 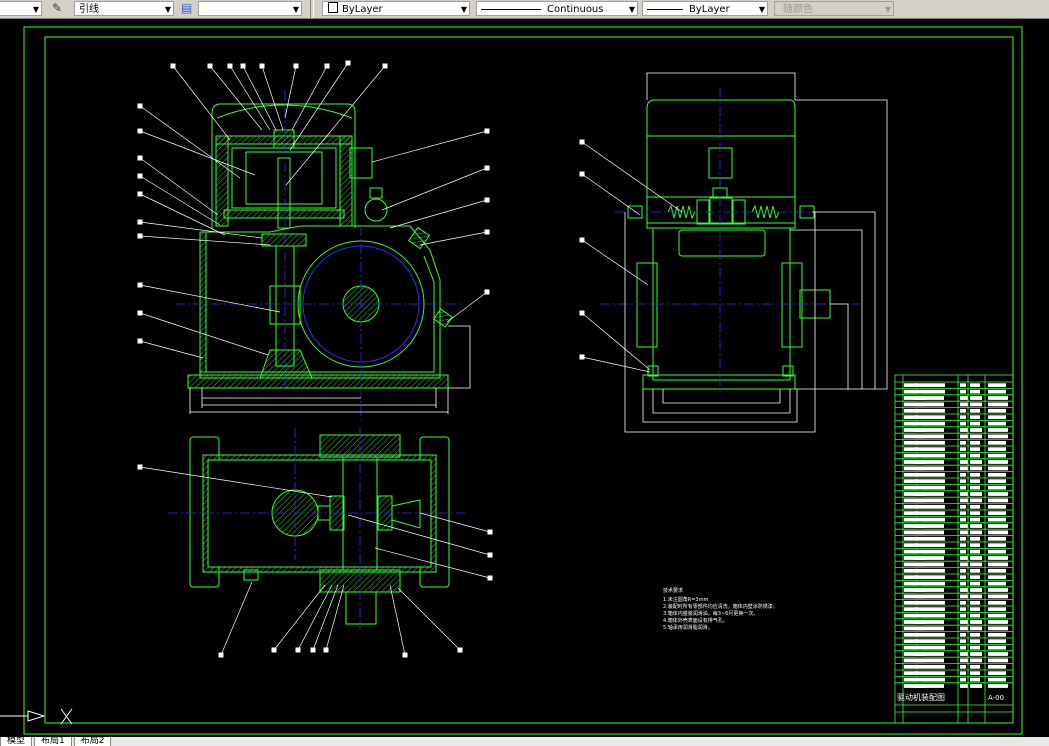 I want to click on color-dropdown: ByLayer ▼, so click(x=396, y=8).